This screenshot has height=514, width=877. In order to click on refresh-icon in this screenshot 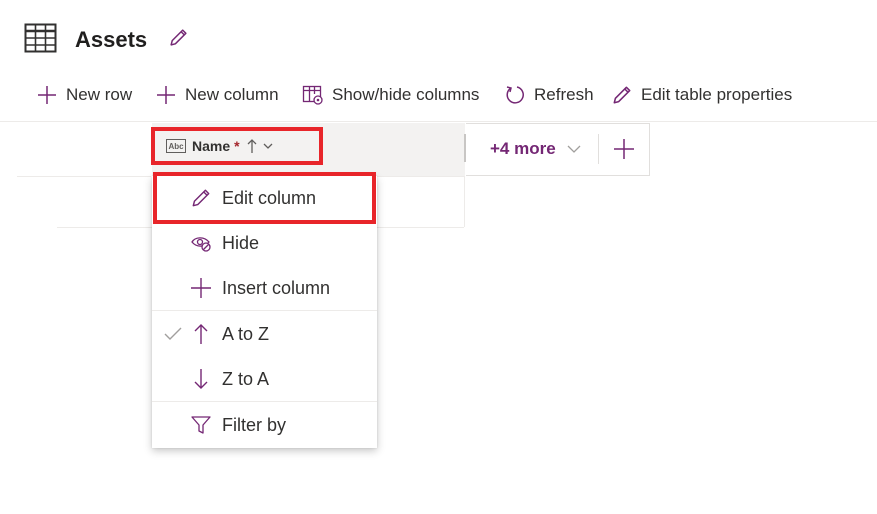, I will do `click(515, 95)`.